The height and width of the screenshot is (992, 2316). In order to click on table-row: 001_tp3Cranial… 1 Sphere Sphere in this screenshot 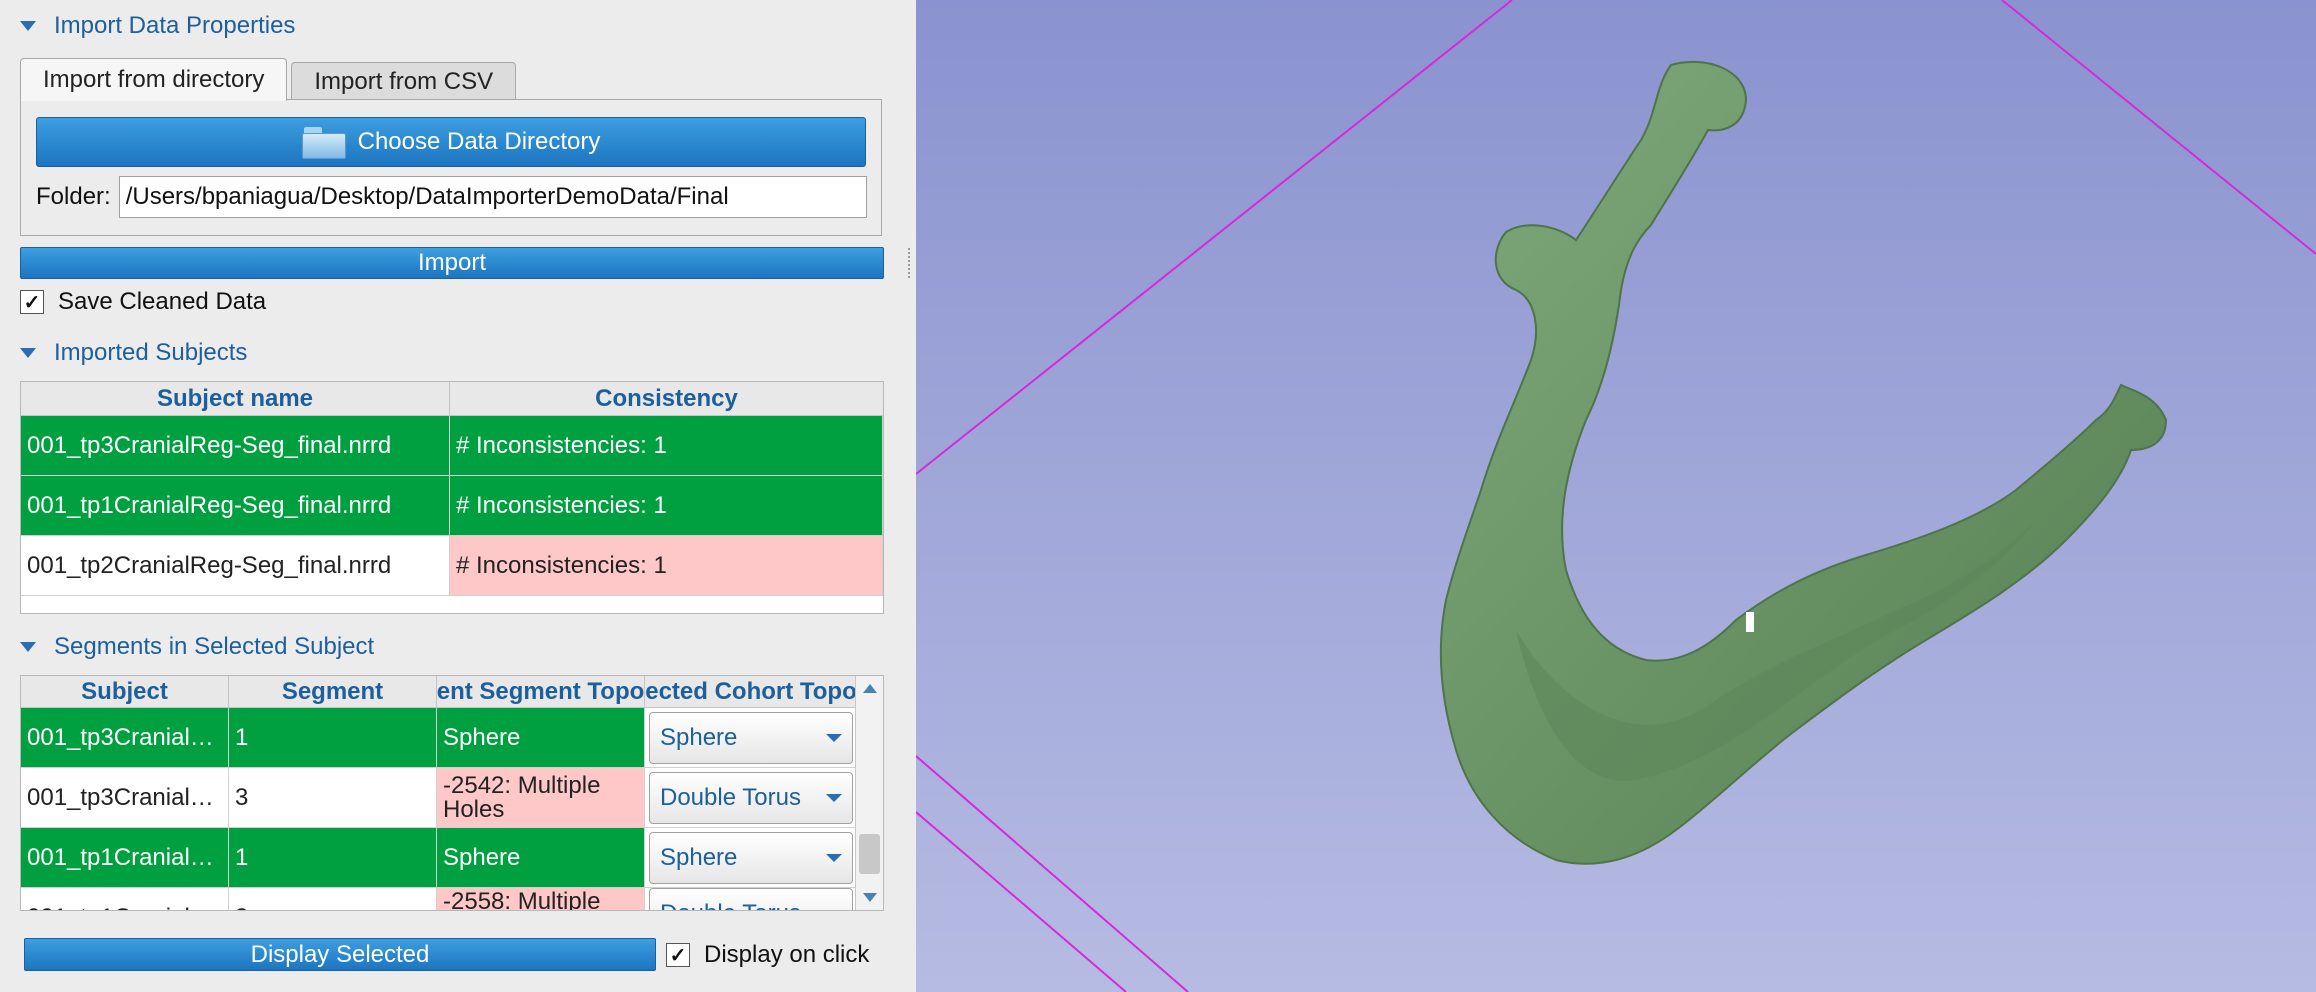, I will do `click(439, 738)`.